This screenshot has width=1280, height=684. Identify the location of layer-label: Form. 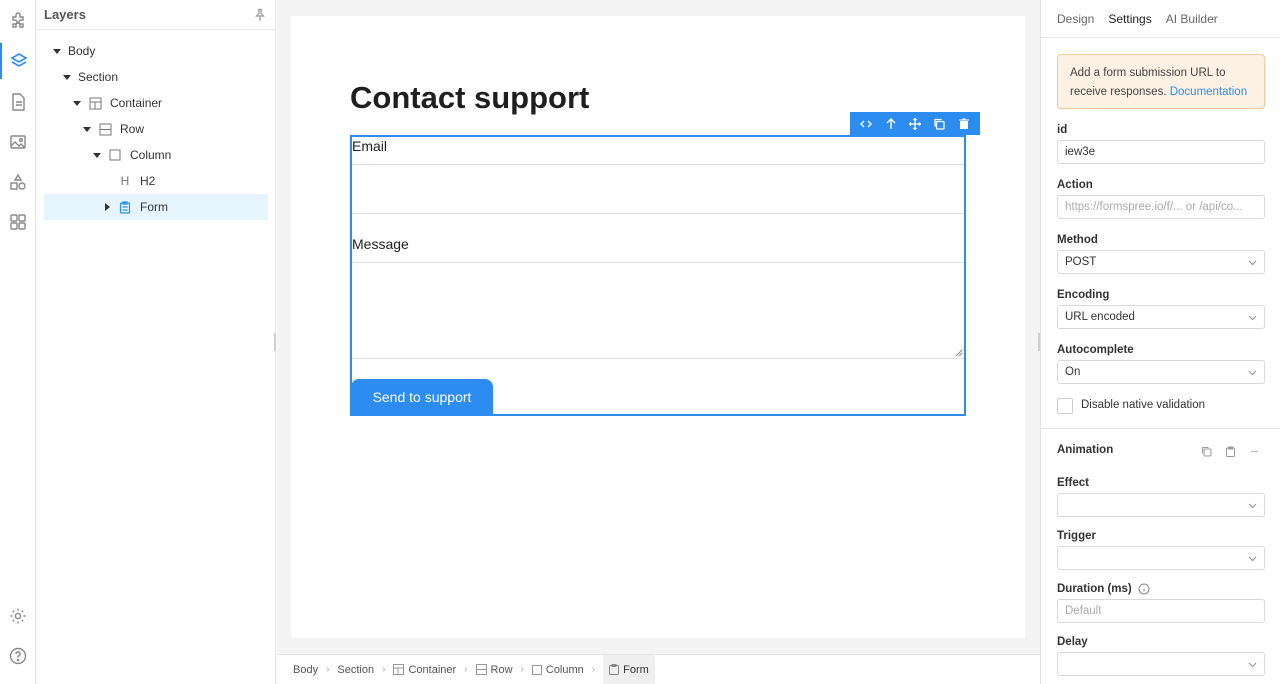
(154, 207).